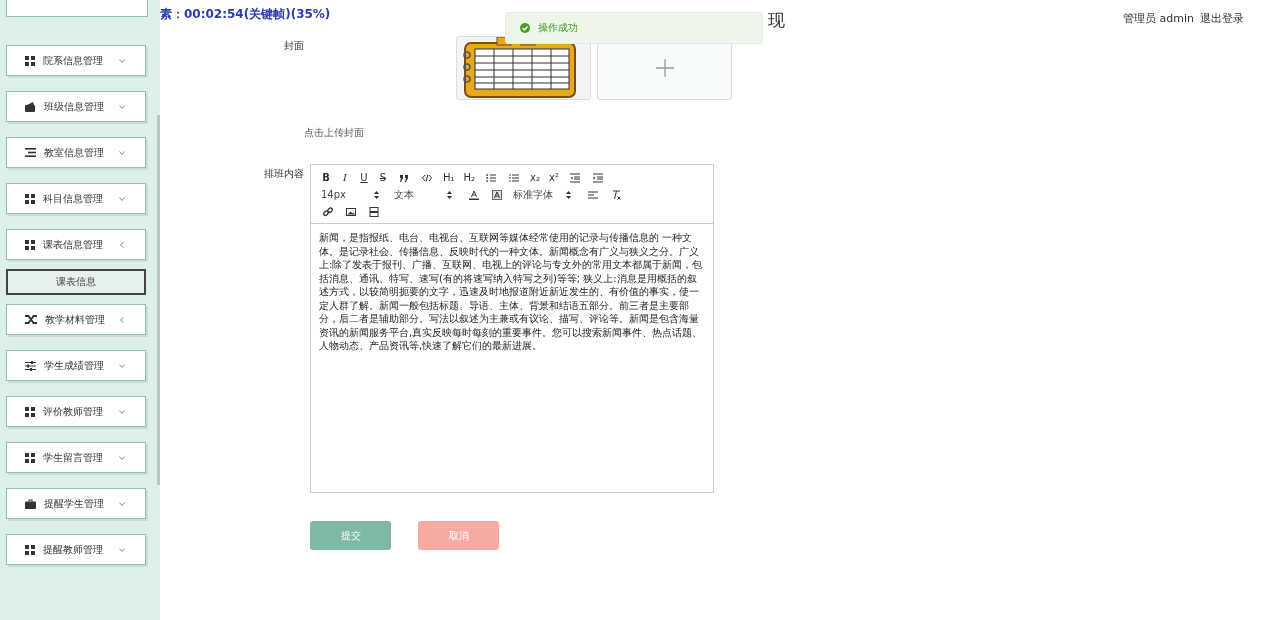 The height and width of the screenshot is (620, 1267). What do you see at coordinates (664, 68) in the screenshot?
I see `plus-icon` at bounding box center [664, 68].